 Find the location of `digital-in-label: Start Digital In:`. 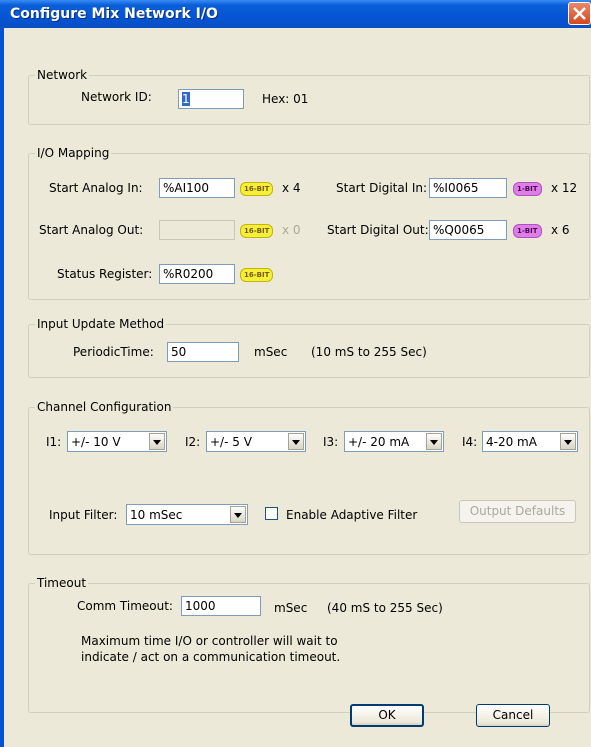

digital-in-label: Start Digital In: is located at coordinates (382, 188).